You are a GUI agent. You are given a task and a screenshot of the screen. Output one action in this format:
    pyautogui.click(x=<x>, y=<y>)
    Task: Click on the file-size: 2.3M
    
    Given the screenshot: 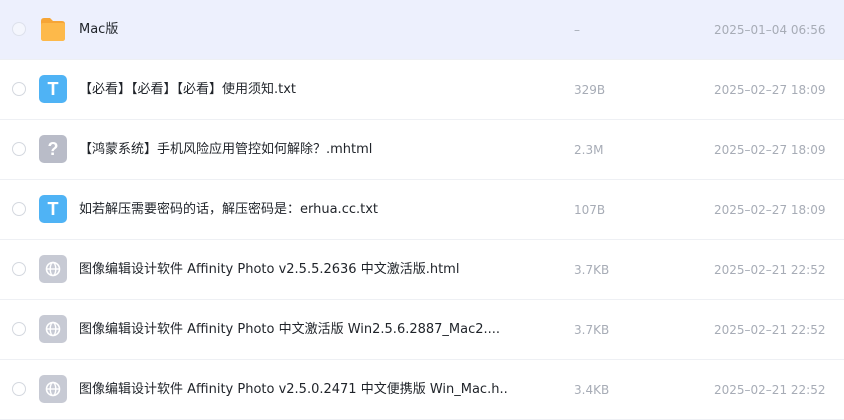 What is the action you would take?
    pyautogui.click(x=589, y=150)
    